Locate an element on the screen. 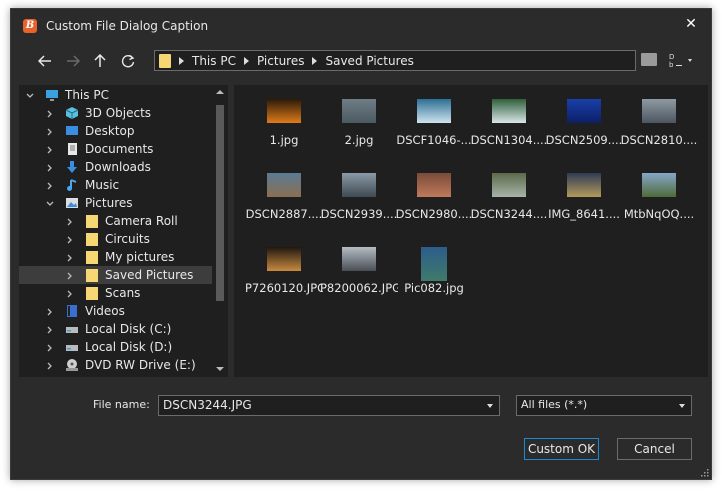 This screenshot has width=722, height=492. refresh-icon is located at coordinates (128, 61).